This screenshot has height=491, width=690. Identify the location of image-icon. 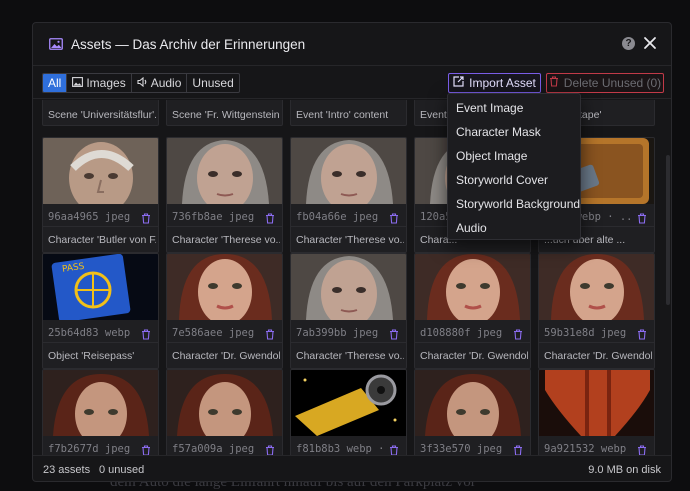
(57, 44).